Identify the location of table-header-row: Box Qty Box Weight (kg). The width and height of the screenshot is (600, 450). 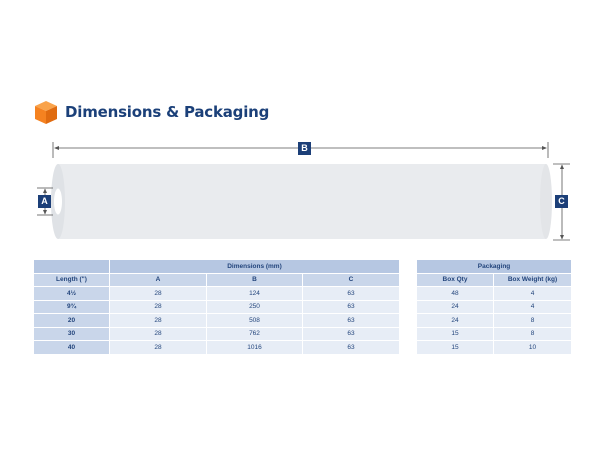
(494, 279).